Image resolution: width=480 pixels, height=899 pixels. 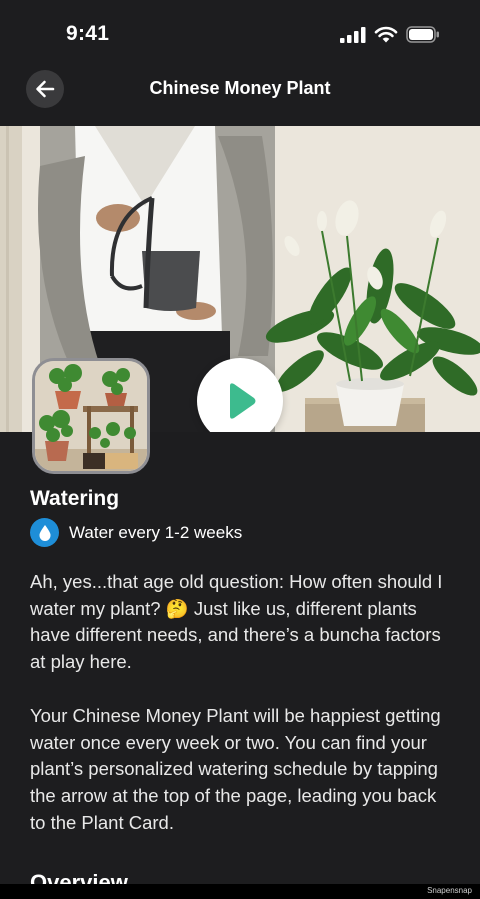 I want to click on navigation-bar: Chinese Money Plant, so click(x=240, y=94).